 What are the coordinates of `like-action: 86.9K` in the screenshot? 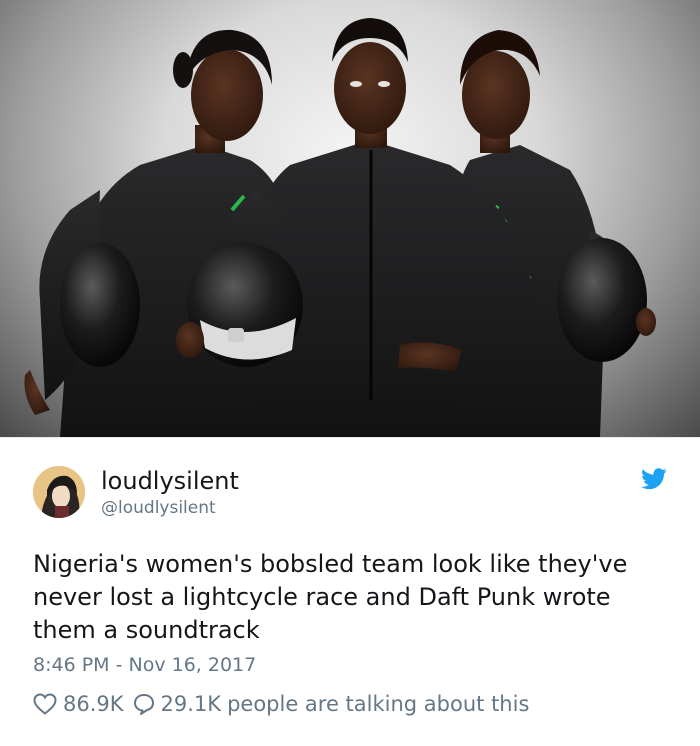 It's located at (78, 704).